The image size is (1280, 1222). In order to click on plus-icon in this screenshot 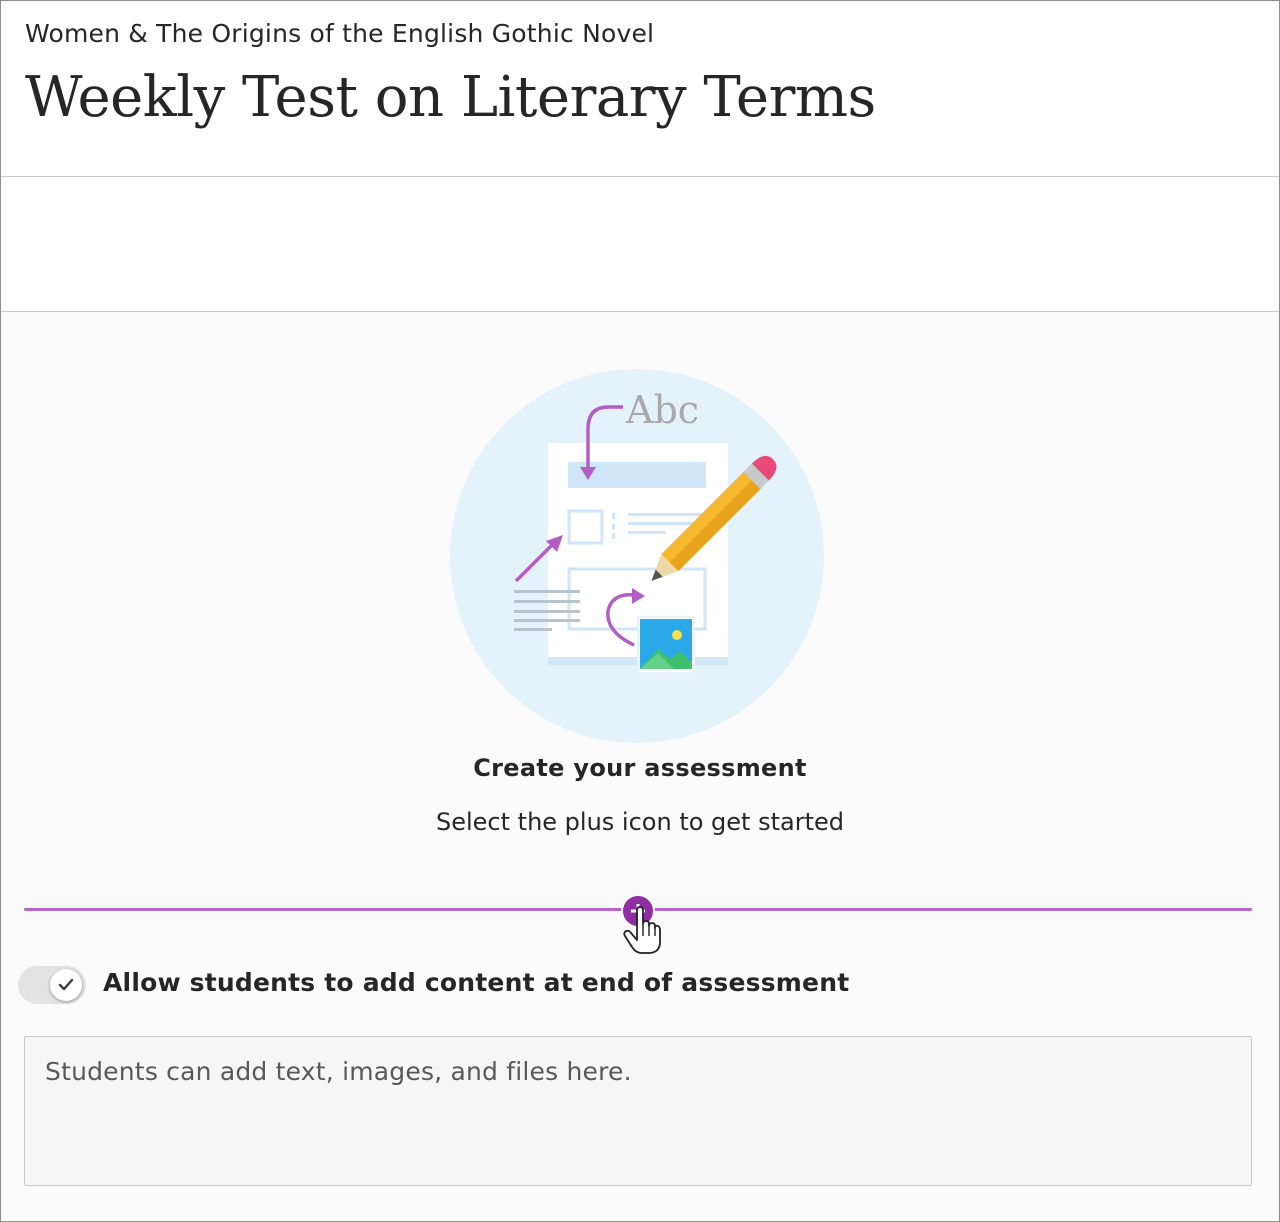, I will do `click(638, 911)`.